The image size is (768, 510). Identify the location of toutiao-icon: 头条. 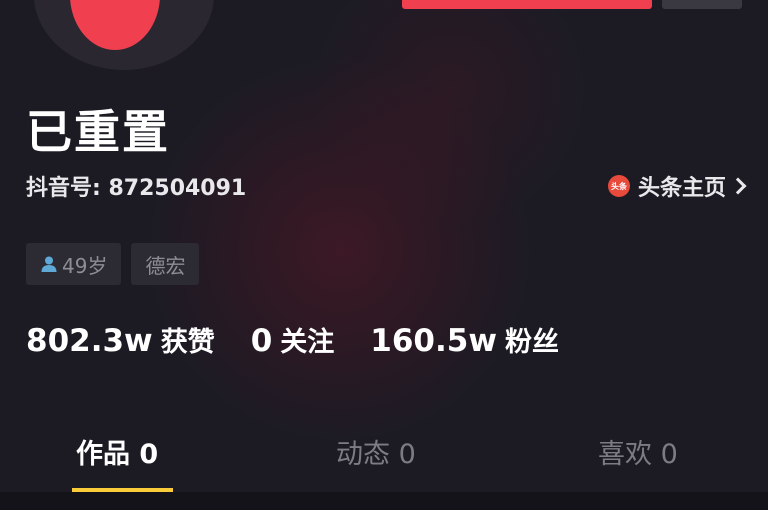
(618, 186).